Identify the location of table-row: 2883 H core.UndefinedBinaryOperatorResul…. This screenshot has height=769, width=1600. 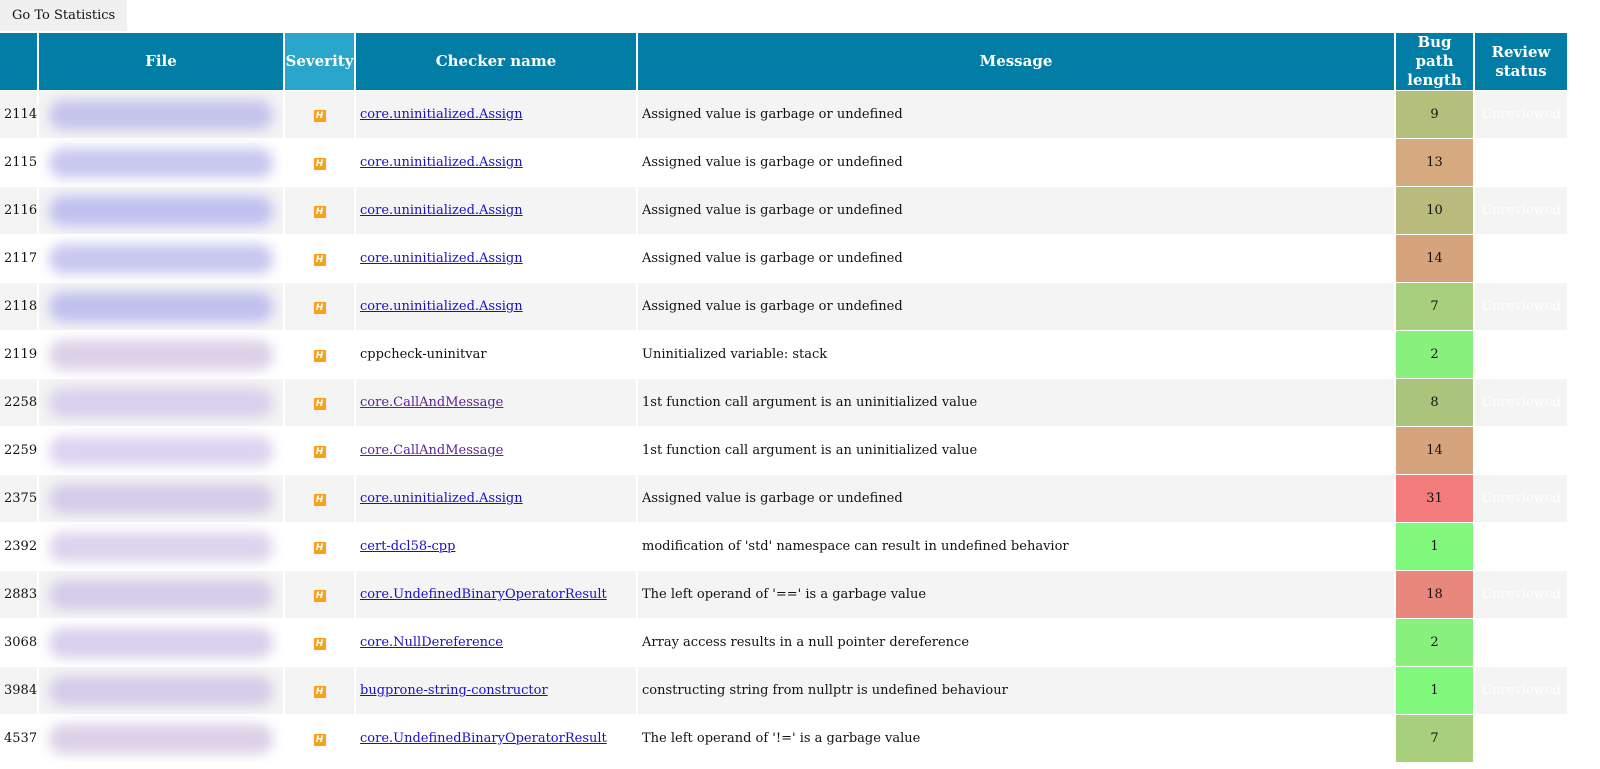
(783, 595).